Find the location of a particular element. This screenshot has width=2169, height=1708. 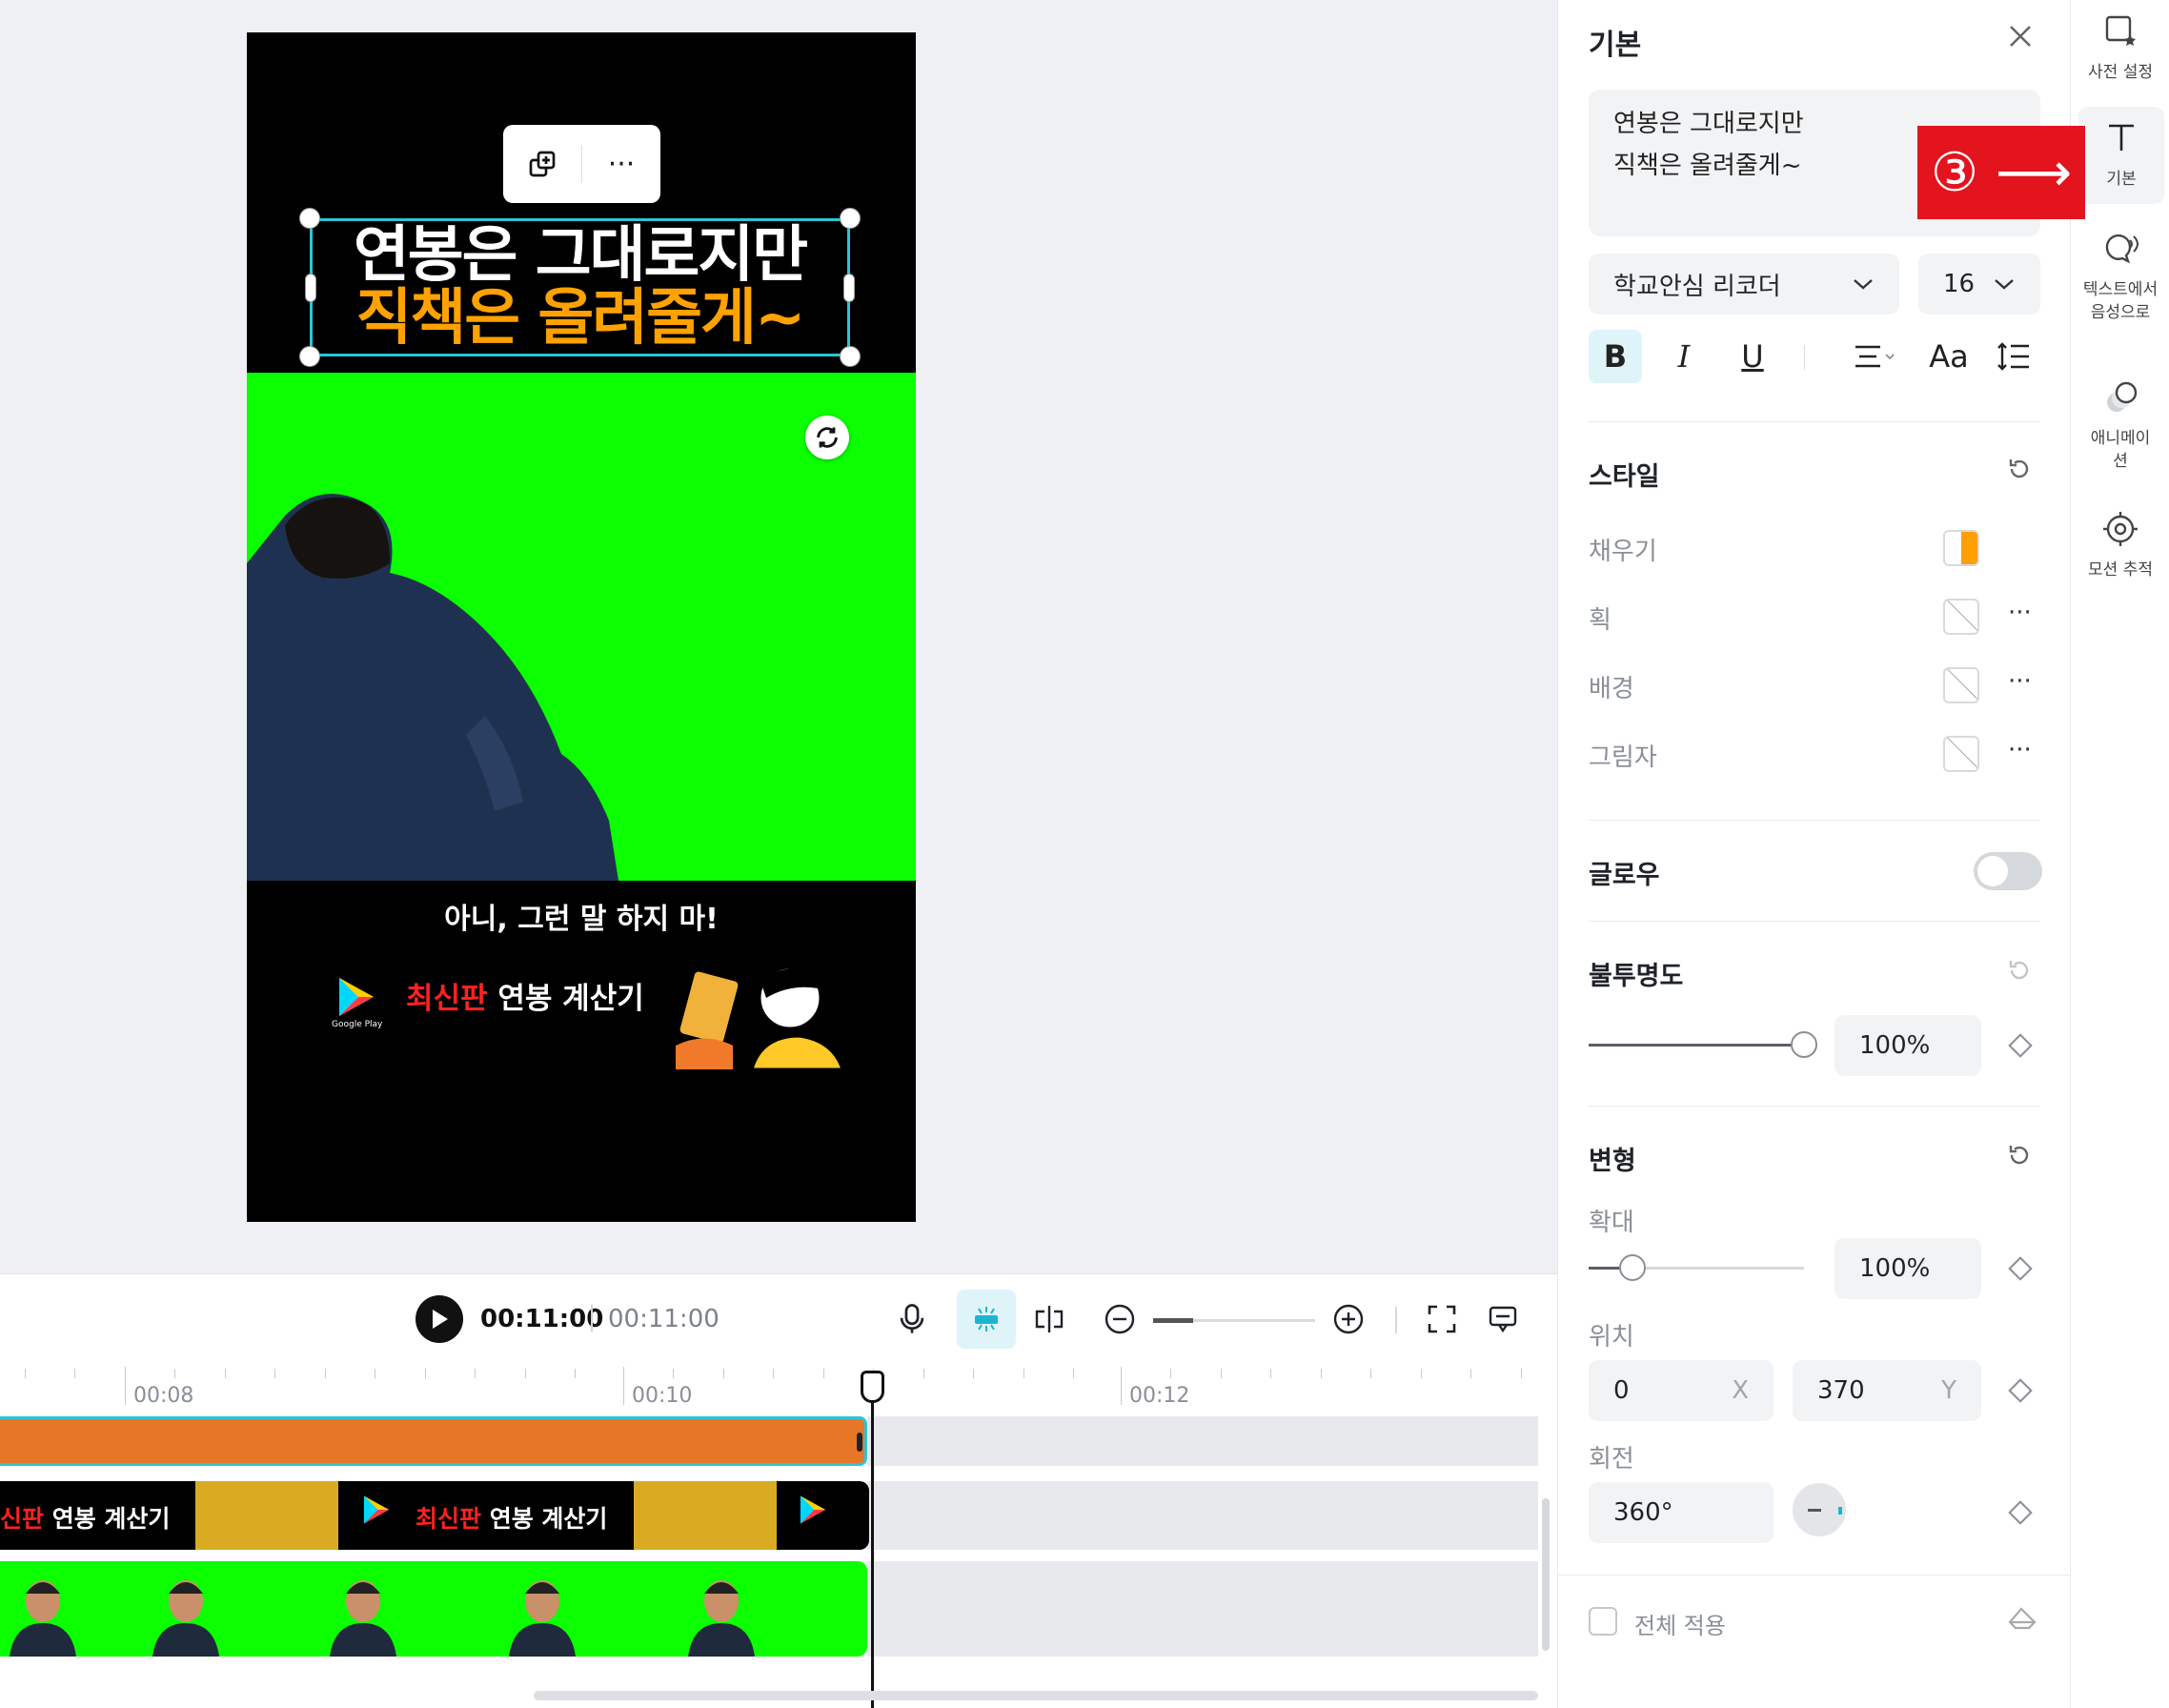

opacity-slider-knob is located at coordinates (1804, 1044).